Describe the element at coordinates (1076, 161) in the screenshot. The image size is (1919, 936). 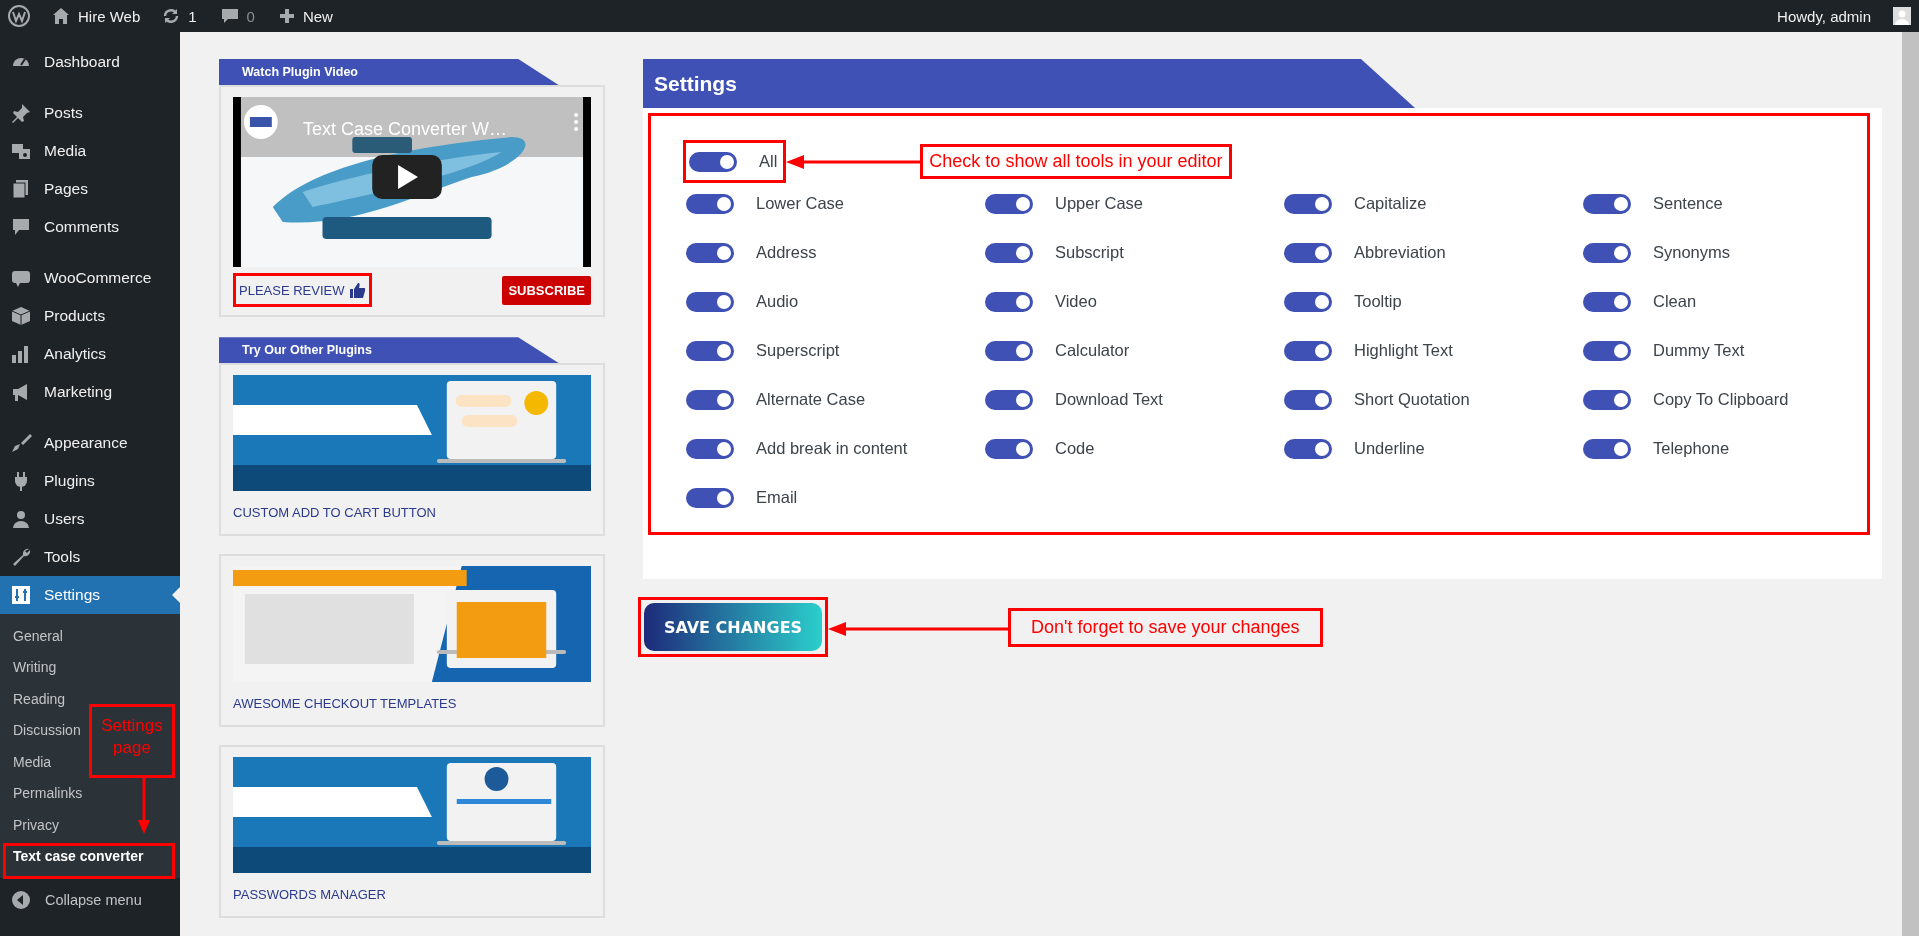
I see `annotation-box: Check to show all tools in your editor` at that location.